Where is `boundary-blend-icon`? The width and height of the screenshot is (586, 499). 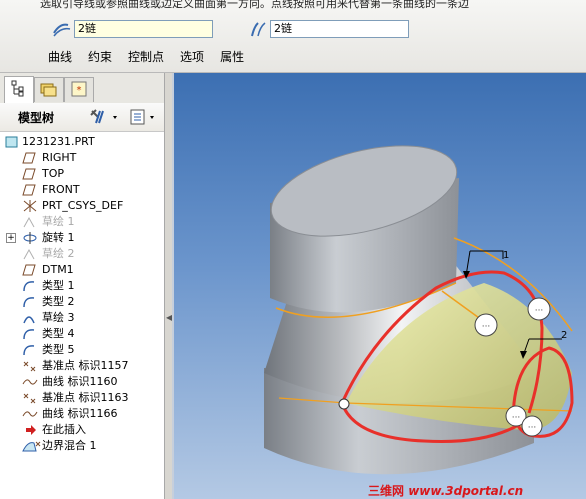 boundary-blend-icon is located at coordinates (31, 446).